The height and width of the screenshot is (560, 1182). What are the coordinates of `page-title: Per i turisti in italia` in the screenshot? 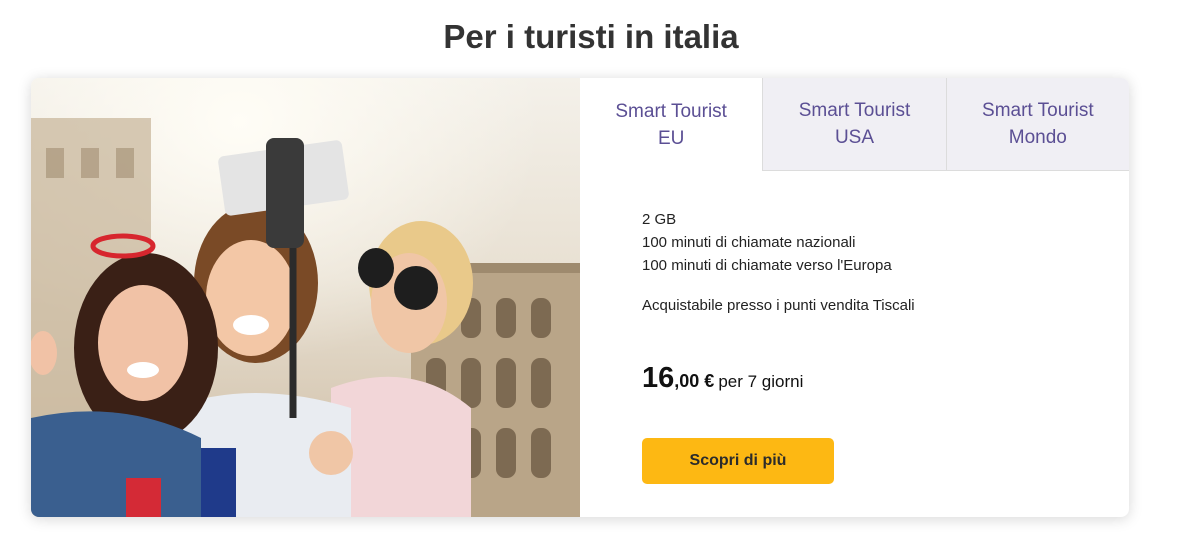 It's located at (591, 36).